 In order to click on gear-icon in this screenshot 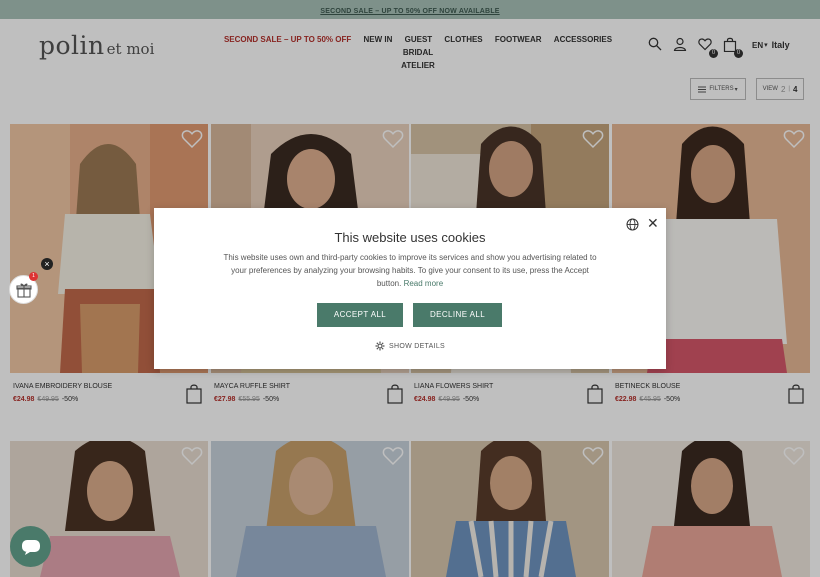, I will do `click(380, 346)`.